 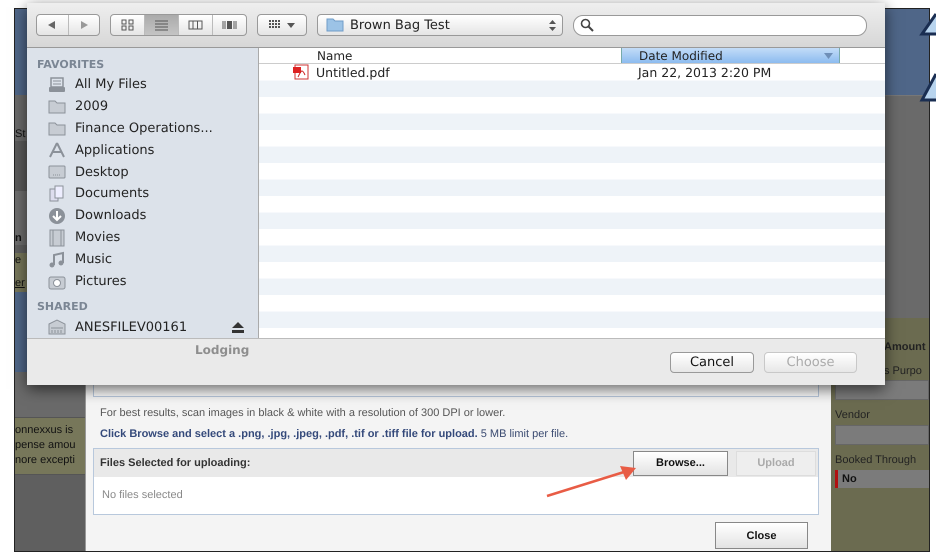 What do you see at coordinates (159, 194) in the screenshot?
I see `sidebar-item: Documents` at bounding box center [159, 194].